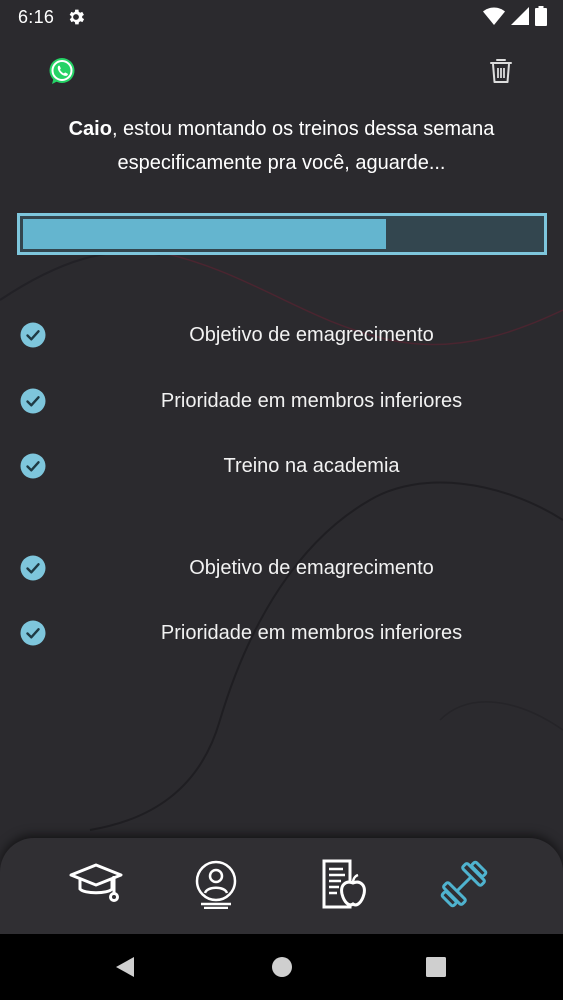  What do you see at coordinates (281, 888) in the screenshot?
I see `bottom-navigation` at bounding box center [281, 888].